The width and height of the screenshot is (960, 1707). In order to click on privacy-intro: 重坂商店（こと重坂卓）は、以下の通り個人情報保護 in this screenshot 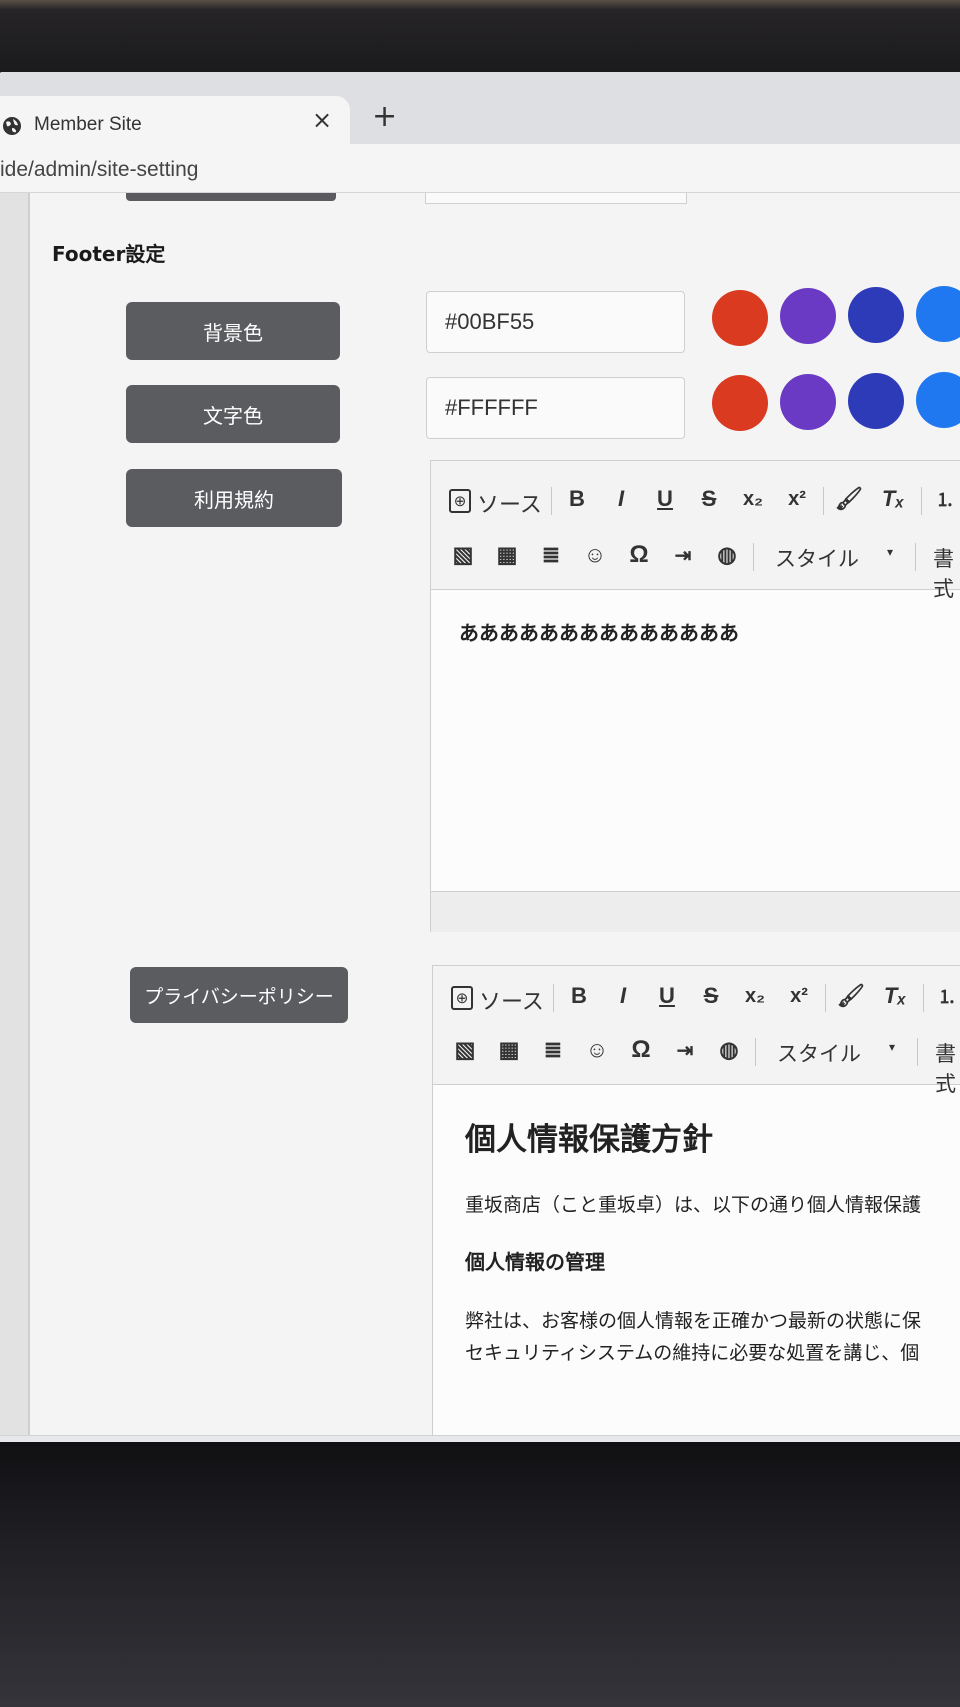, I will do `click(693, 1203)`.